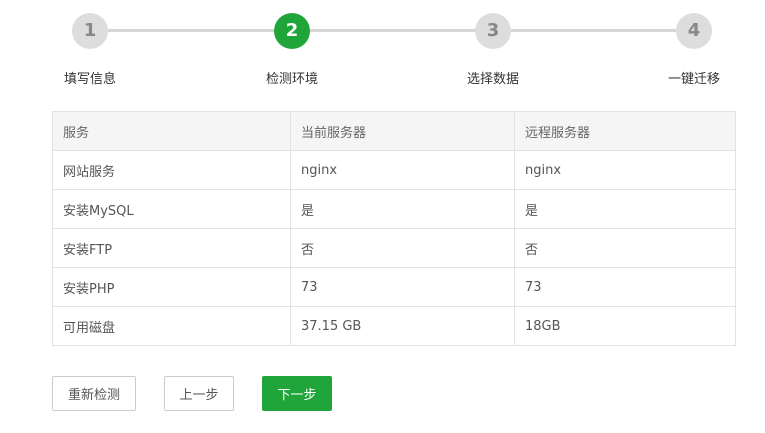  I want to click on row-current-value: nginx, so click(402, 170).